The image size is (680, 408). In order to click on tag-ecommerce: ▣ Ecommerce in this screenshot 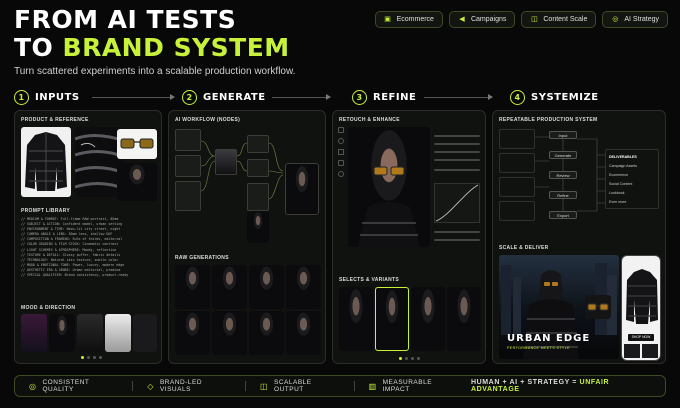, I will do `click(408, 19)`.